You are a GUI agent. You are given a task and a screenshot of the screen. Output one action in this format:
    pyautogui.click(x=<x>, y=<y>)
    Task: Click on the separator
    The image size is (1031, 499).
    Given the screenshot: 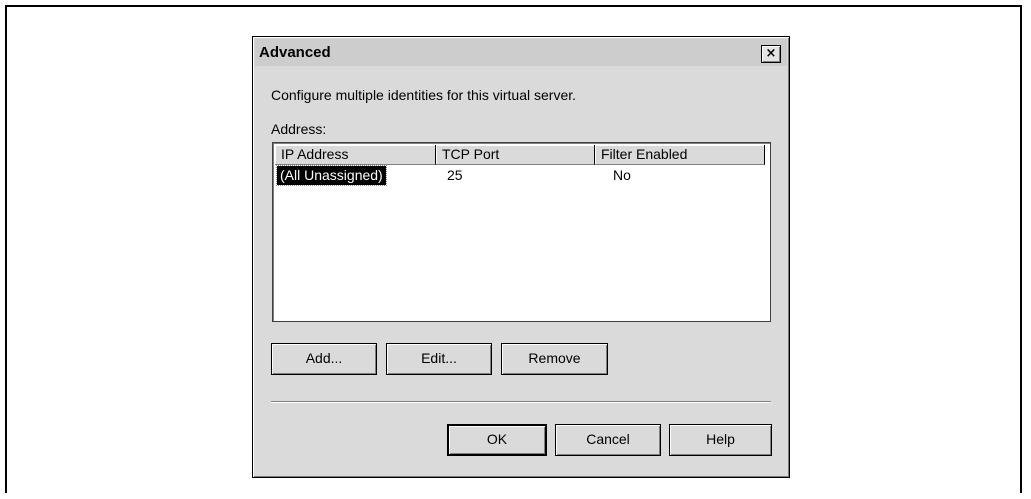 What is the action you would take?
    pyautogui.click(x=521, y=402)
    